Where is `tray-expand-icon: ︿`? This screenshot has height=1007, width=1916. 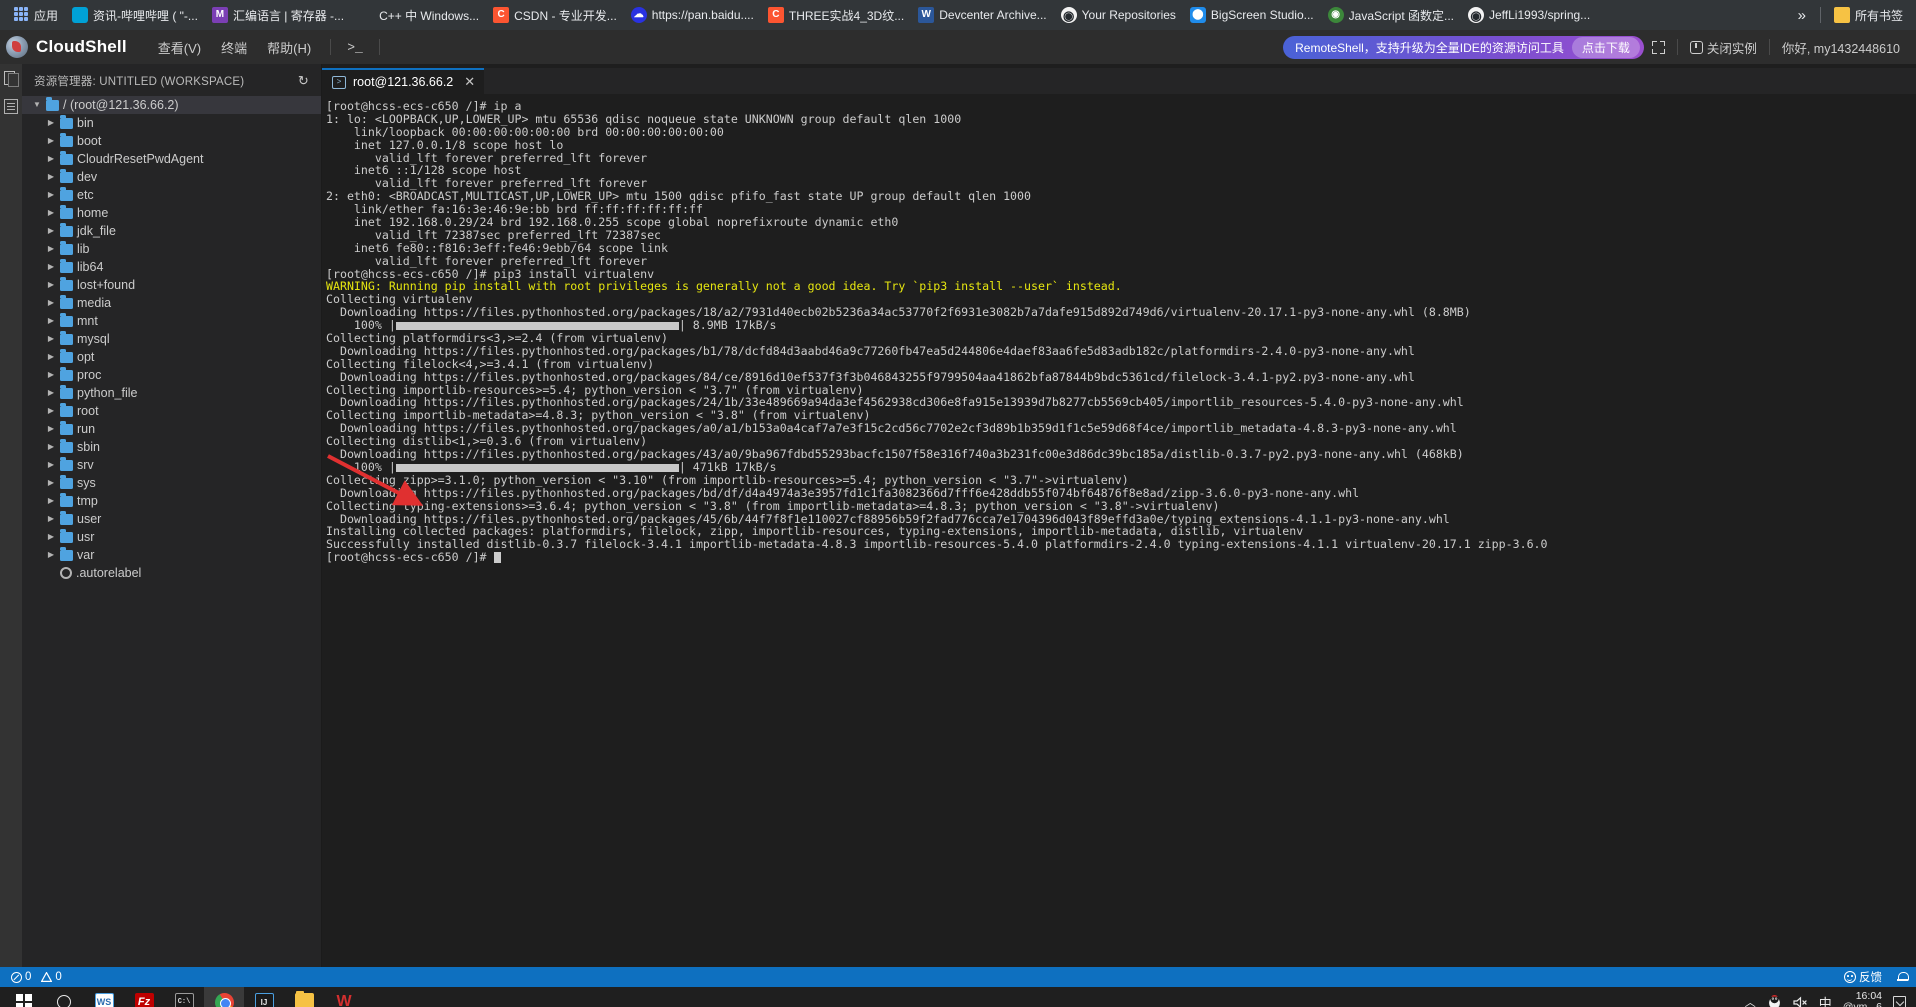
tray-expand-icon: ︿ is located at coordinates (1750, 1000).